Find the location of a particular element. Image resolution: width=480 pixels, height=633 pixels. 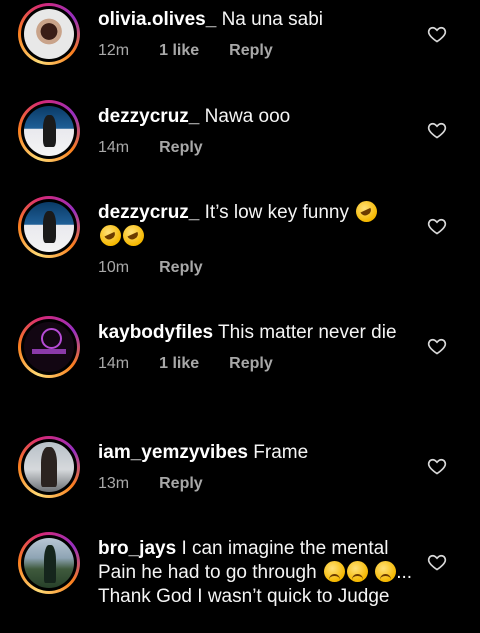

comment-text: kaybodyfiles This matter never die is located at coordinates (258, 333).